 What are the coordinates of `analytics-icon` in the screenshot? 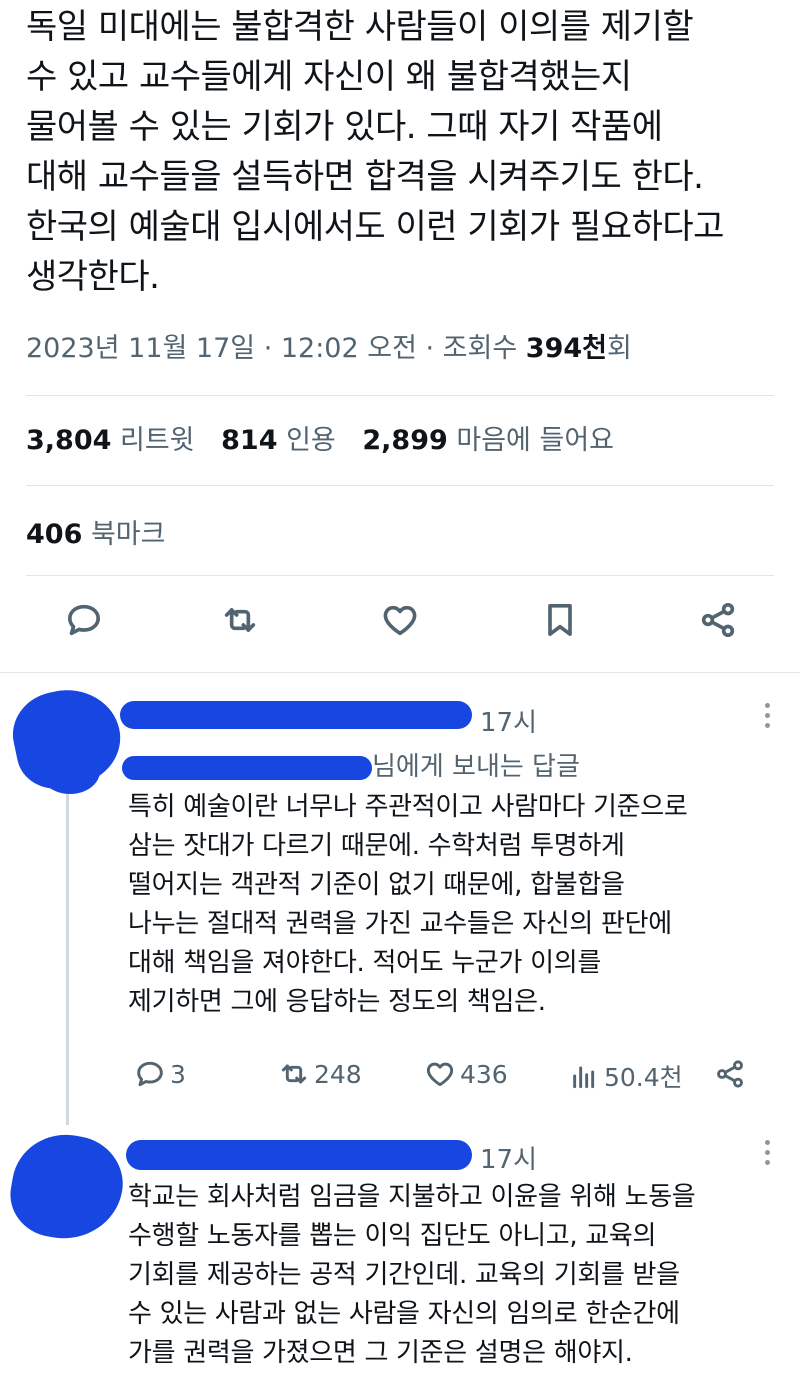 It's located at (584, 1077).